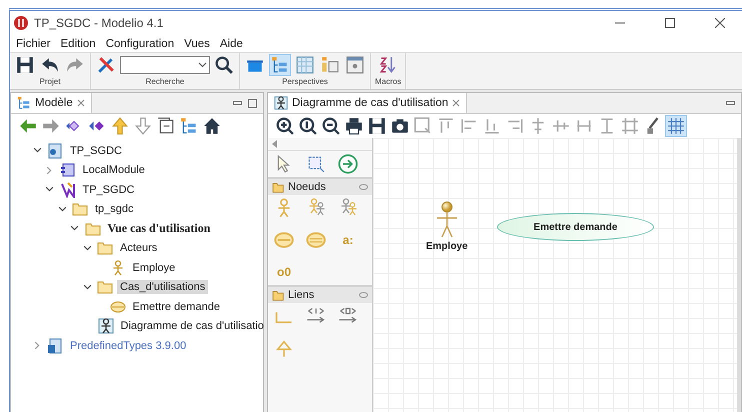 This screenshot has height=412, width=742. What do you see at coordinates (78, 44) in the screenshot?
I see `menu-item: Edition` at bounding box center [78, 44].